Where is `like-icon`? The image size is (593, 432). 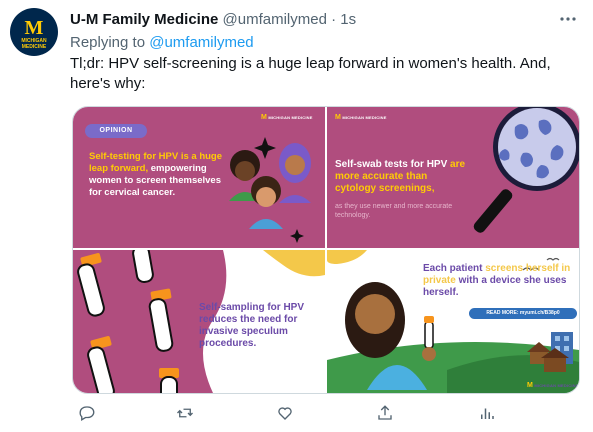 like-icon is located at coordinates (285, 413).